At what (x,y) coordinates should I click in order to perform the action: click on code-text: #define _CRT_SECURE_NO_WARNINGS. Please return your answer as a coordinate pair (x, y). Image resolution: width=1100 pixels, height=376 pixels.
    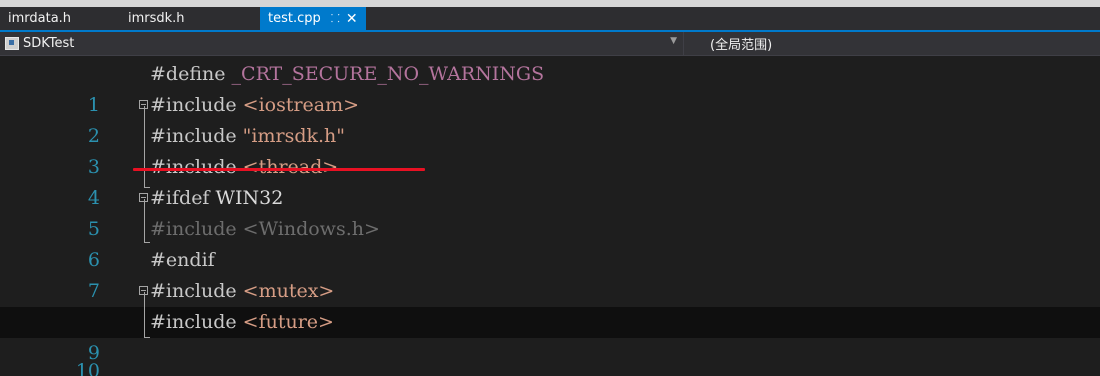
    Looking at the image, I should click on (347, 74).